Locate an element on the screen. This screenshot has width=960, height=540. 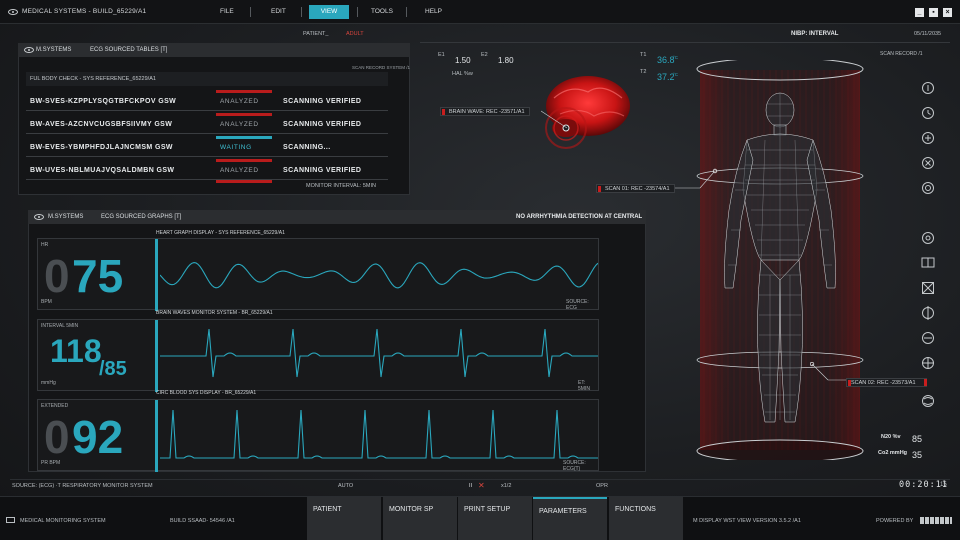
brain-wave-callout: BRAIN WAVE: REC -23571/A1 is located at coordinates (485, 111).